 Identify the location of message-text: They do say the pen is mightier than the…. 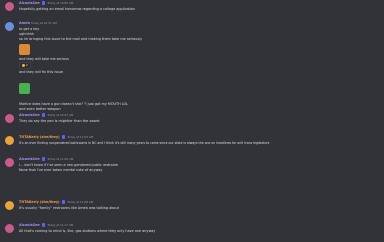
(59, 121).